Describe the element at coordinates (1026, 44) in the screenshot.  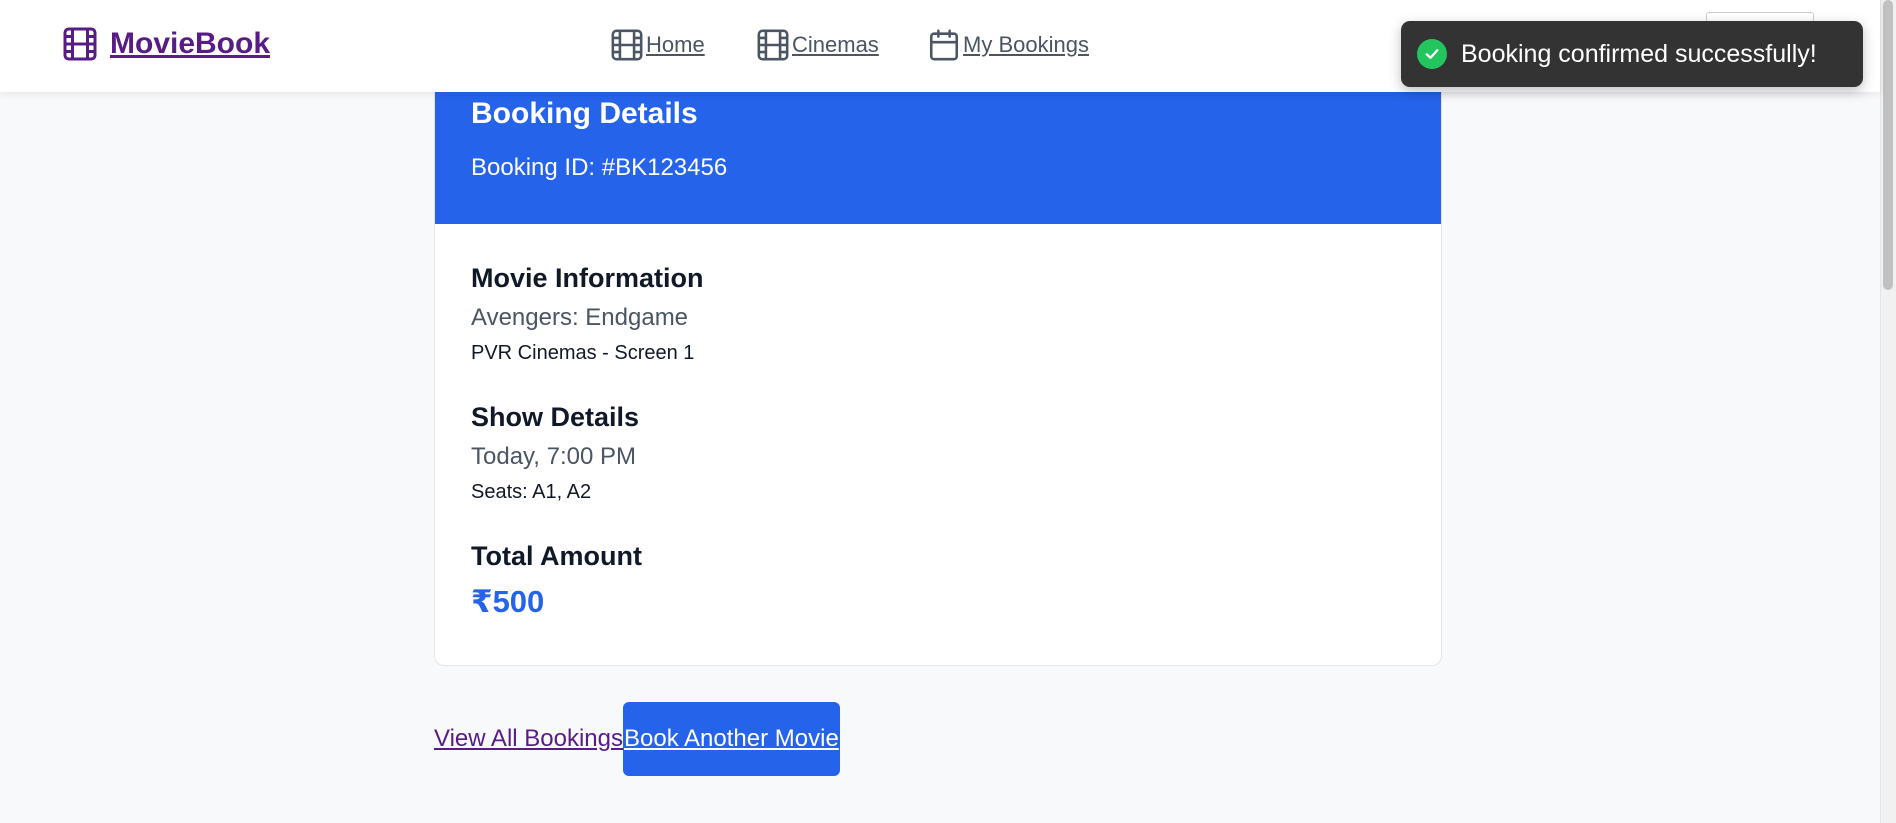
I see `nav-my-bookings-label: My Bookings` at that location.